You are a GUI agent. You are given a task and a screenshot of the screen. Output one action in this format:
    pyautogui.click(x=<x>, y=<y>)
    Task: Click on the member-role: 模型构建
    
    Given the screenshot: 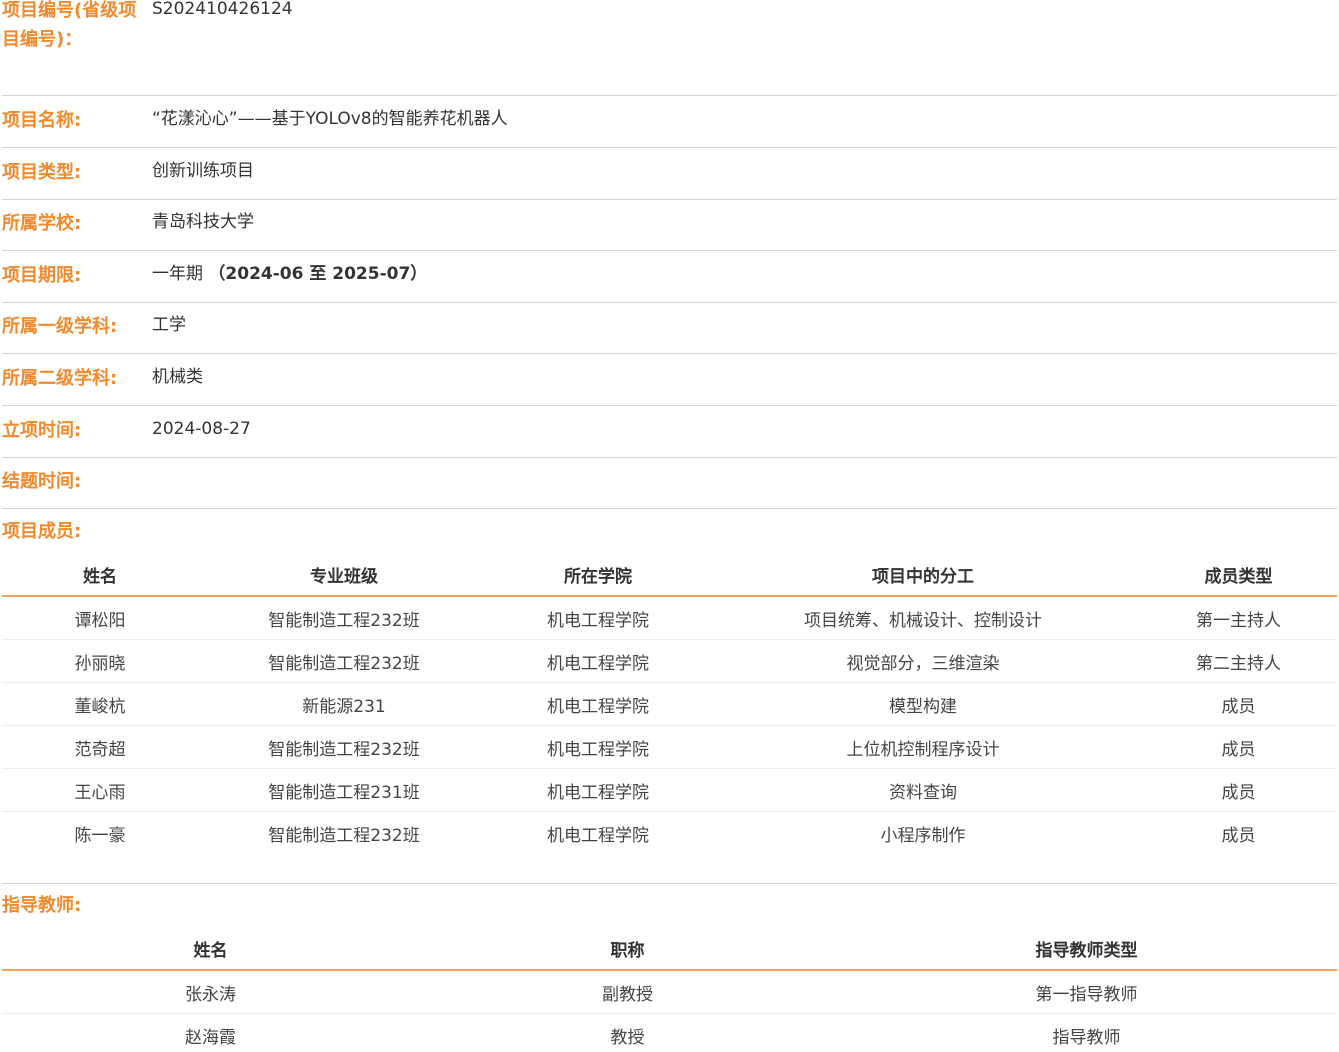 What is the action you would take?
    pyautogui.click(x=923, y=704)
    